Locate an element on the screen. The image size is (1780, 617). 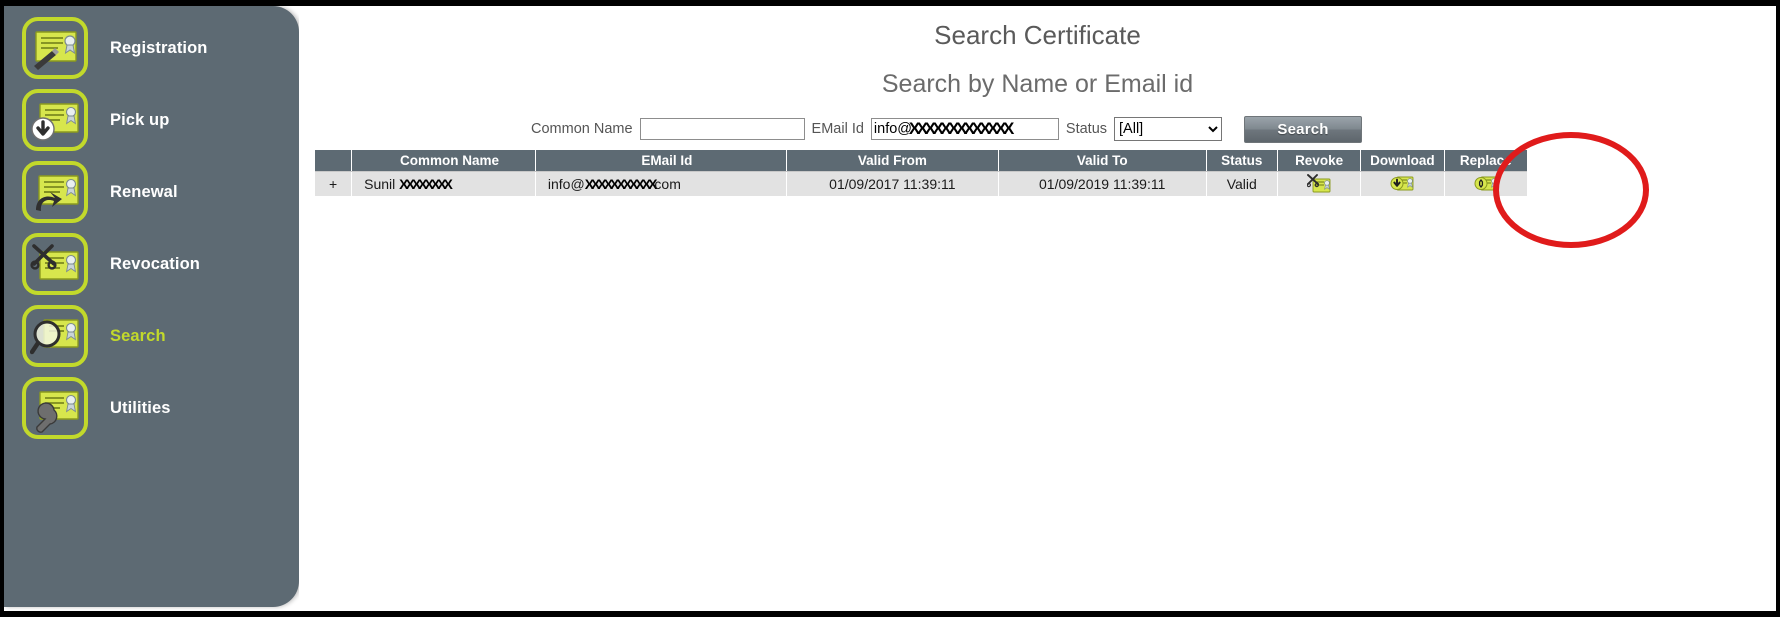
email-prefix-text: info@ is located at coordinates (566, 183).